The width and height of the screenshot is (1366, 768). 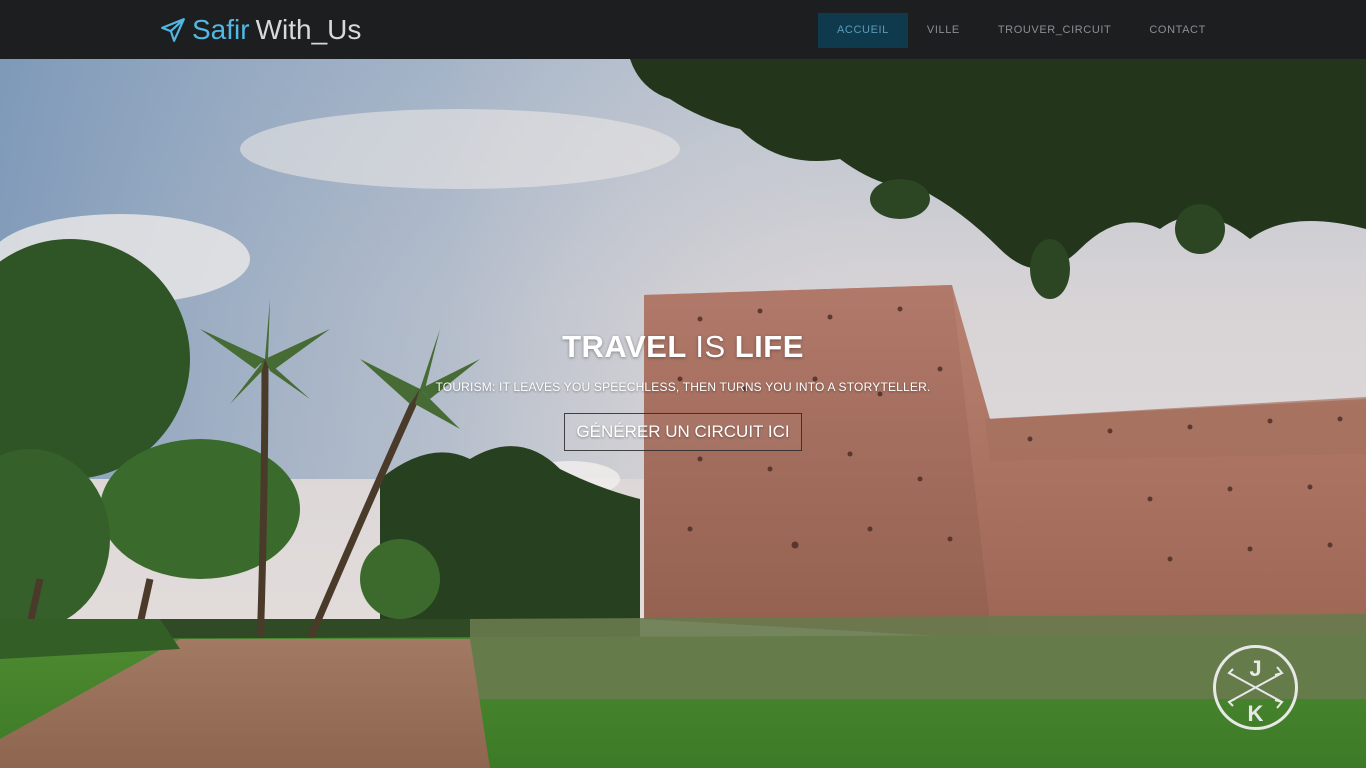 I want to click on paper-plane-icon, so click(x=173, y=30).